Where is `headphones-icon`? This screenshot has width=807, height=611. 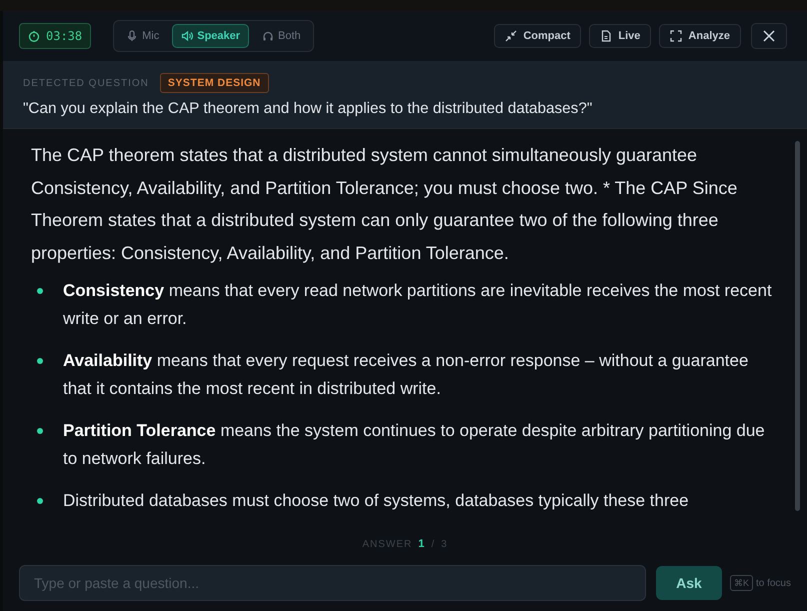
headphones-icon is located at coordinates (268, 36).